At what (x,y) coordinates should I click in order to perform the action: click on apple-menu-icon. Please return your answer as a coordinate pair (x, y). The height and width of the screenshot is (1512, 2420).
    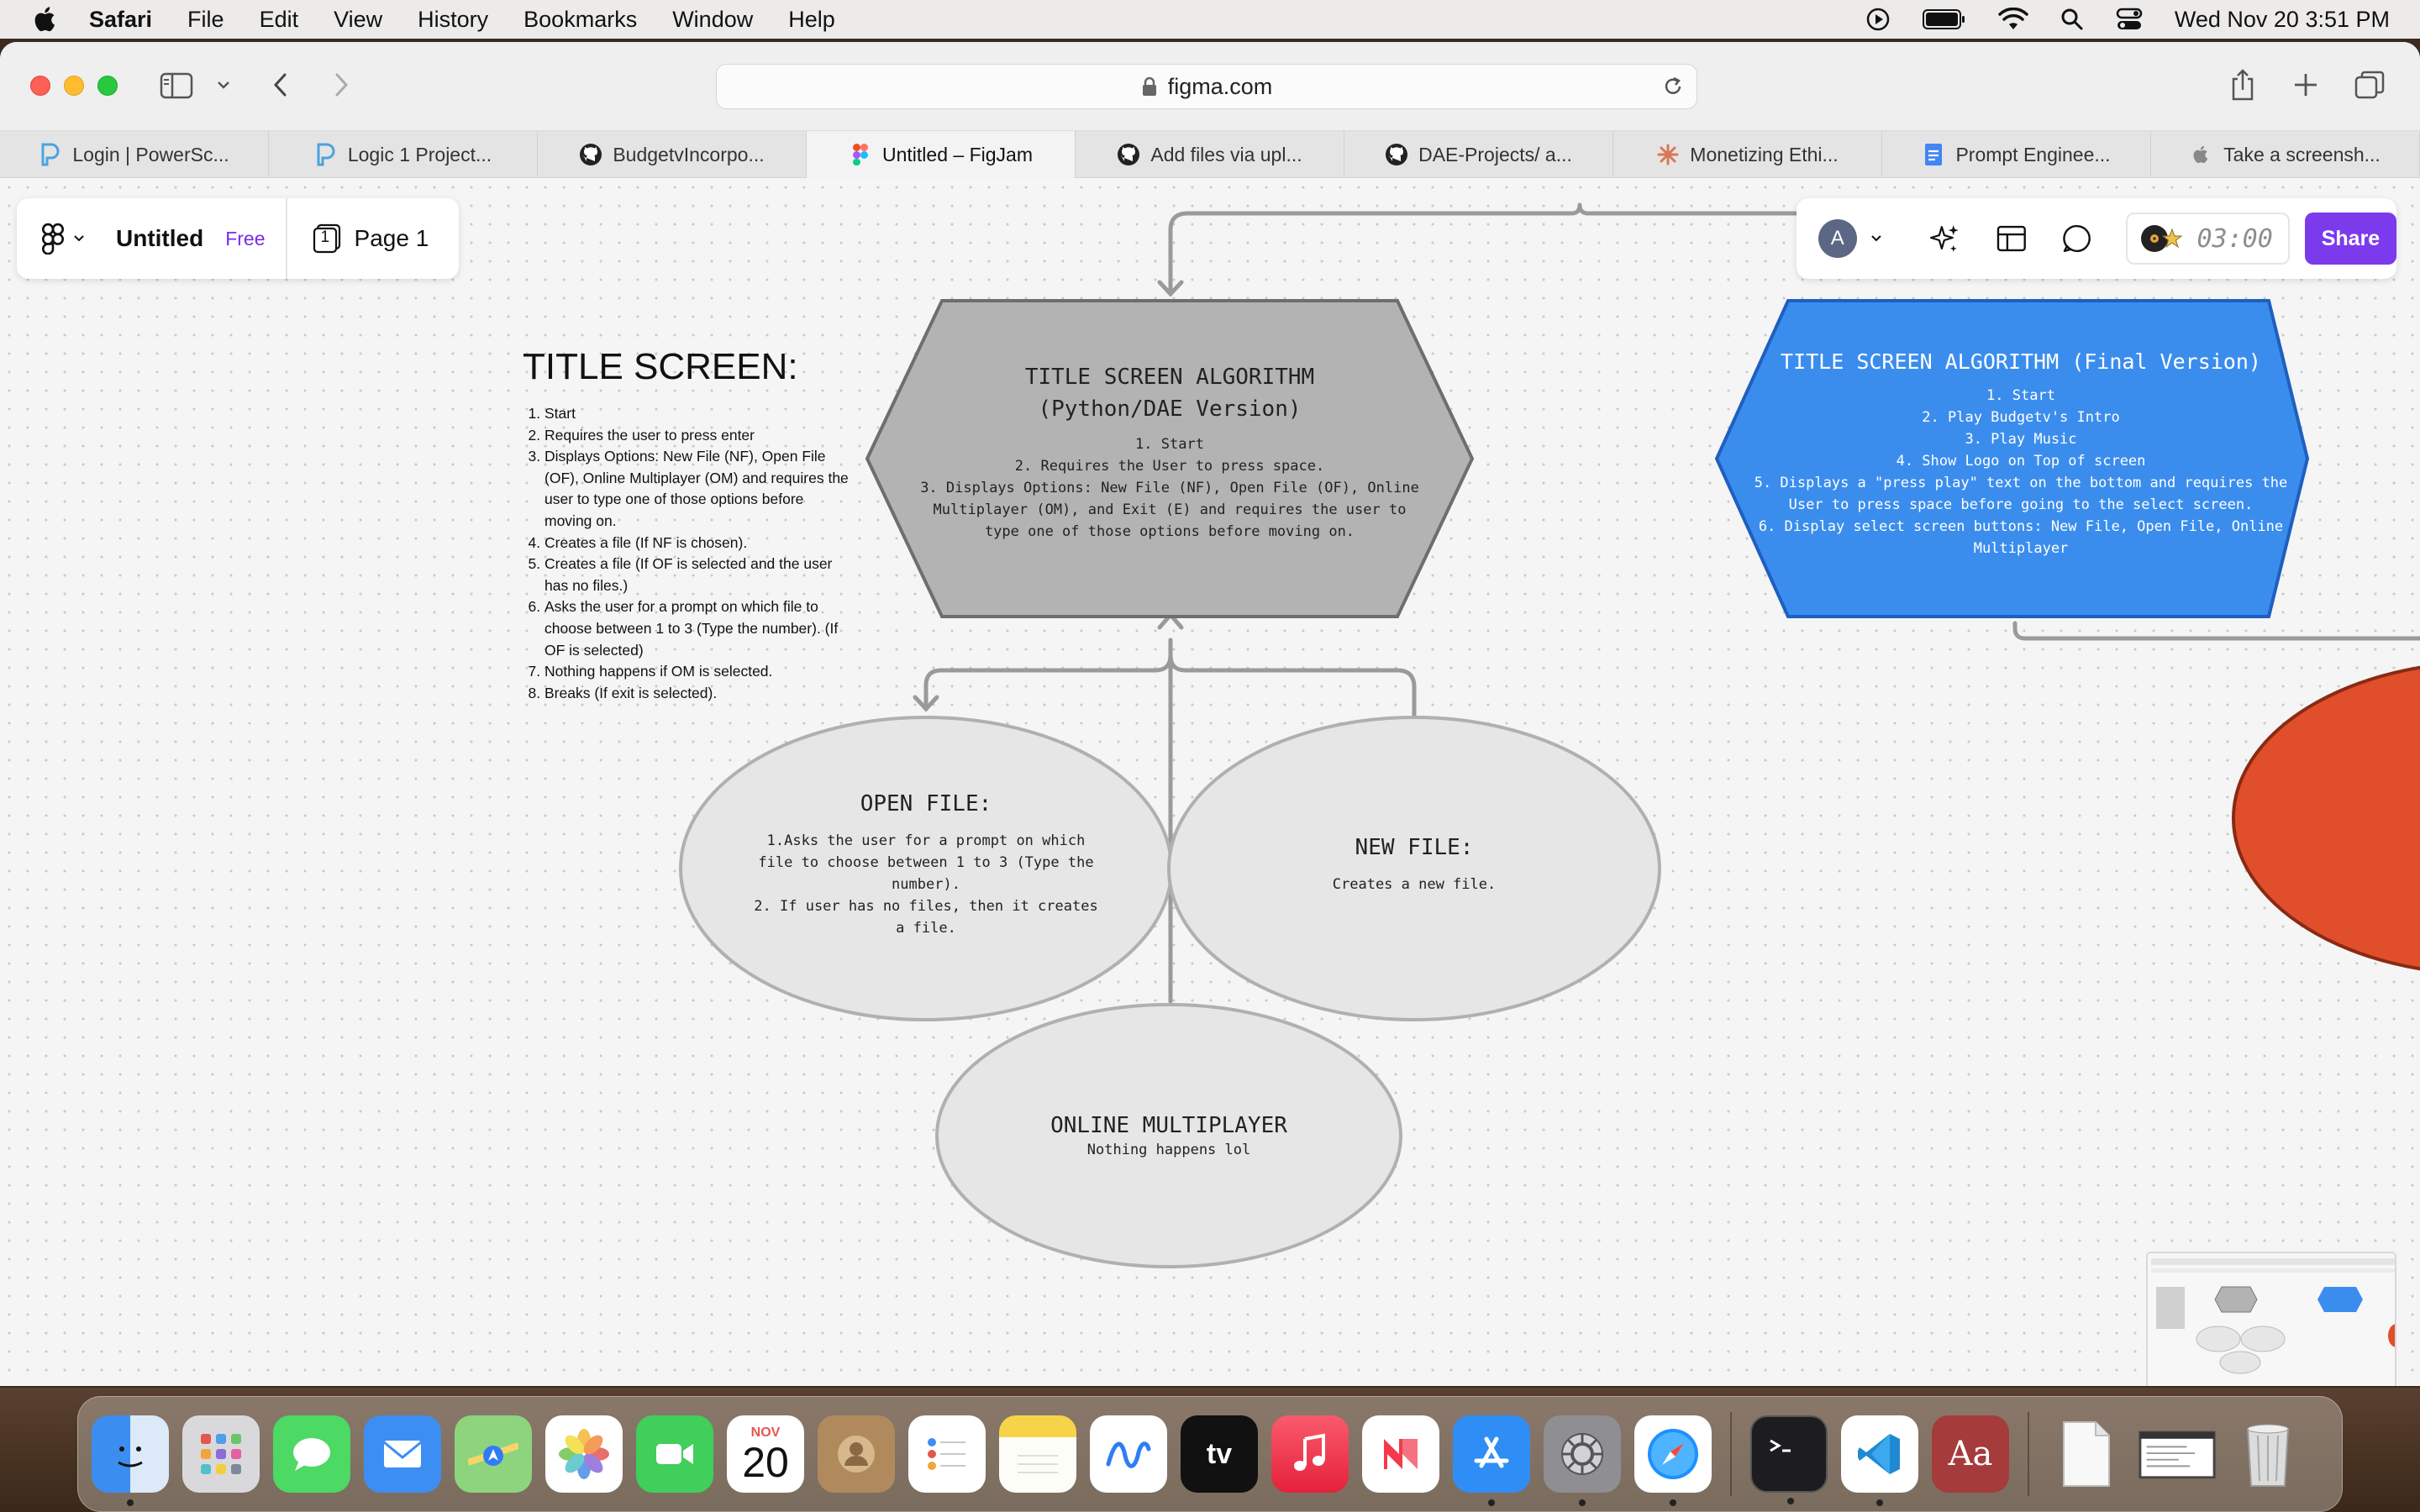
    Looking at the image, I should click on (46, 19).